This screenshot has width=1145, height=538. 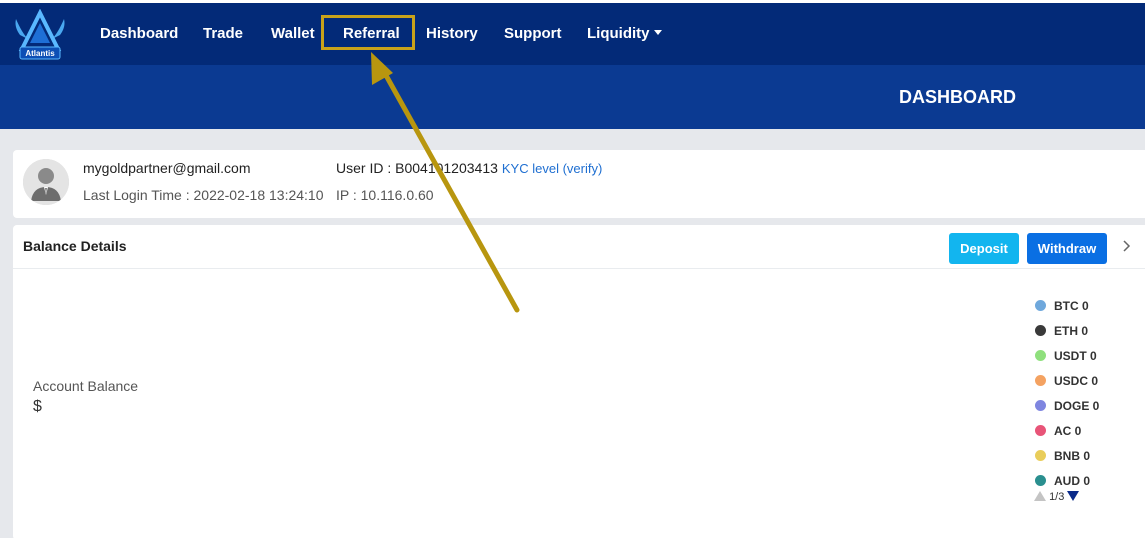 I want to click on withdraw-button: Withdraw, so click(x=1067, y=248).